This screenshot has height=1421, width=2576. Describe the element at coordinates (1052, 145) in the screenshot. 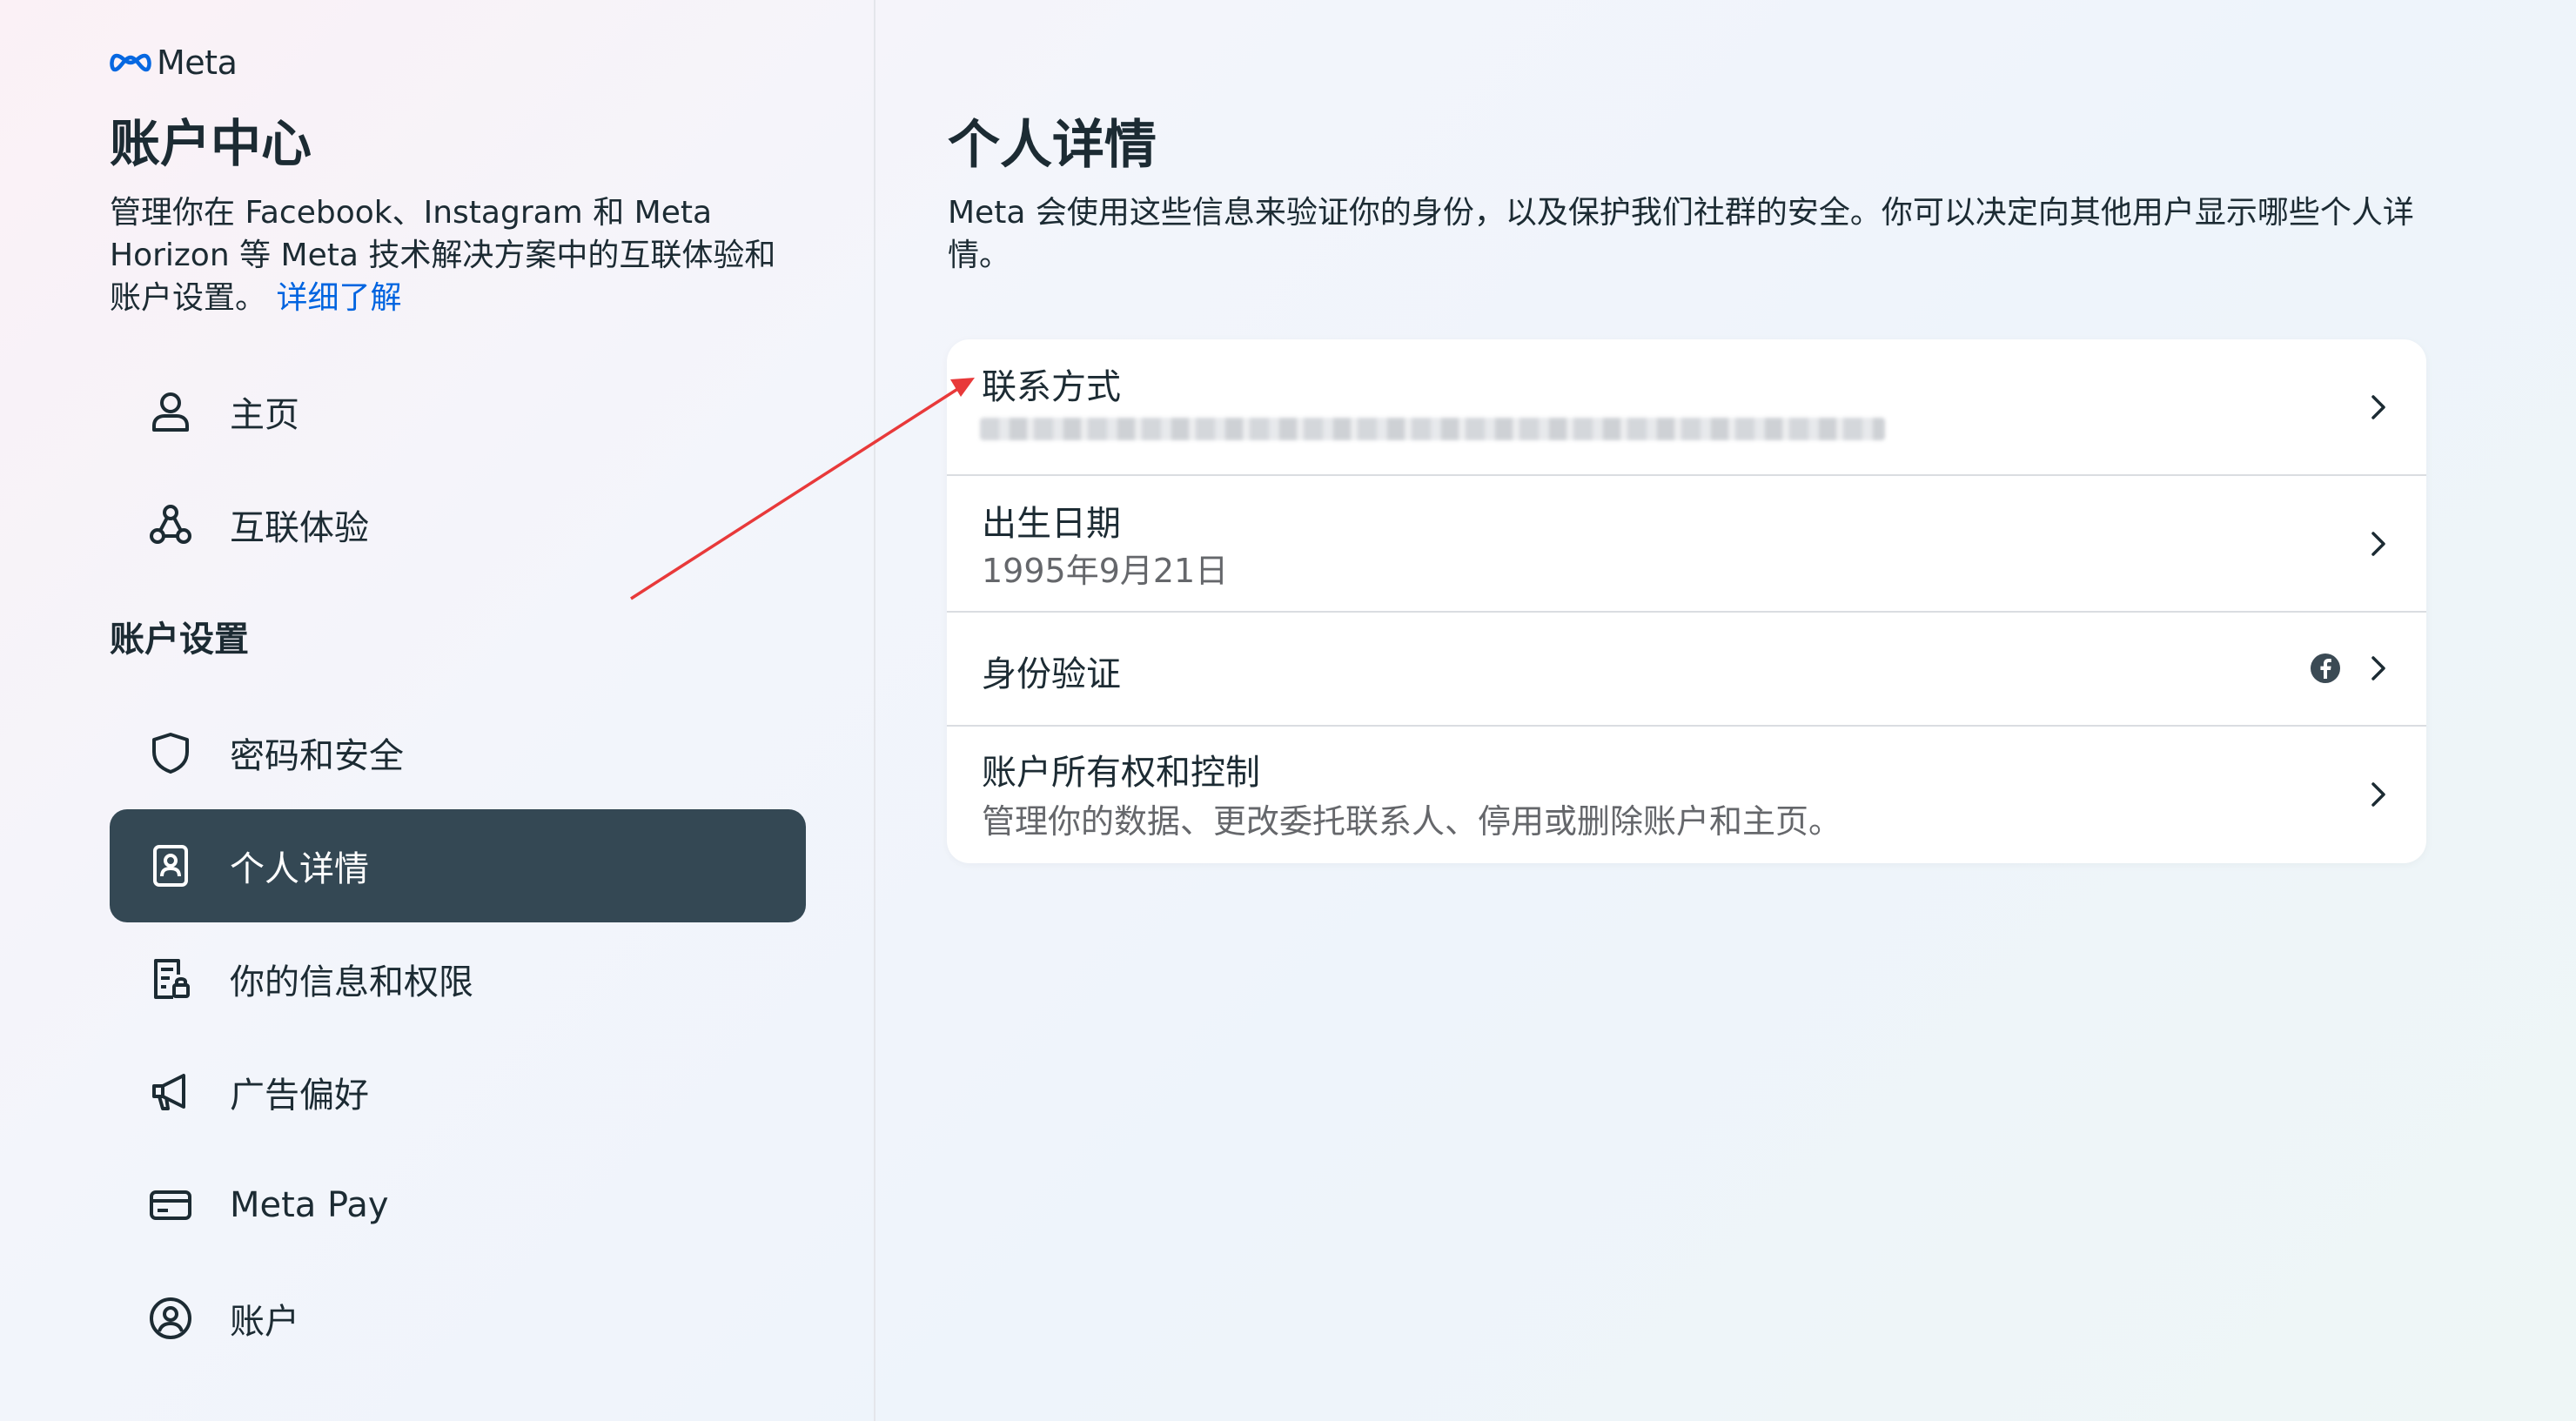

I see `page-title: 个人详情` at that location.